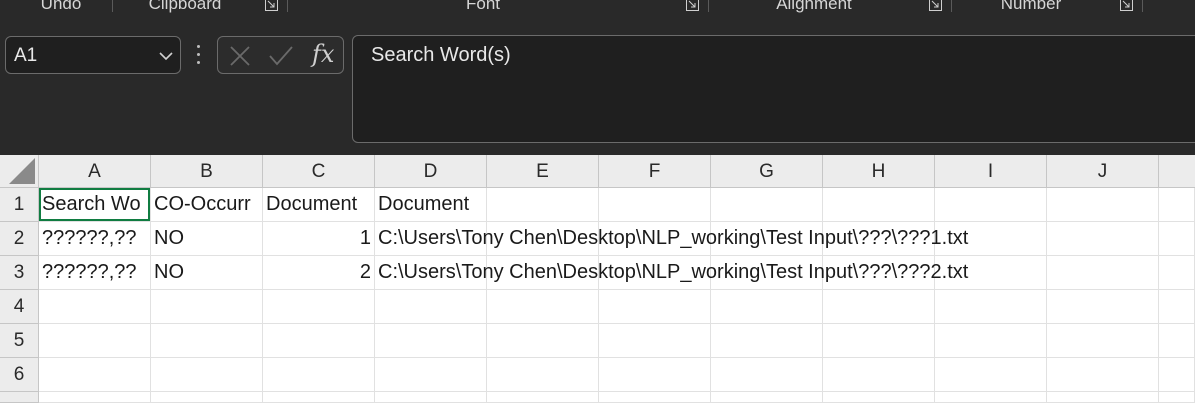 This screenshot has height=403, width=1195. Describe the element at coordinates (431, 171) in the screenshot. I see `column-header-d: D` at that location.